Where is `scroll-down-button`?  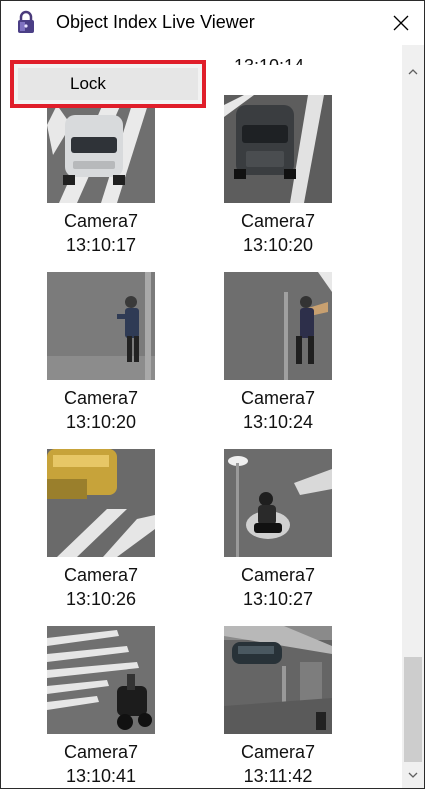 scroll-down-button is located at coordinates (413, 775).